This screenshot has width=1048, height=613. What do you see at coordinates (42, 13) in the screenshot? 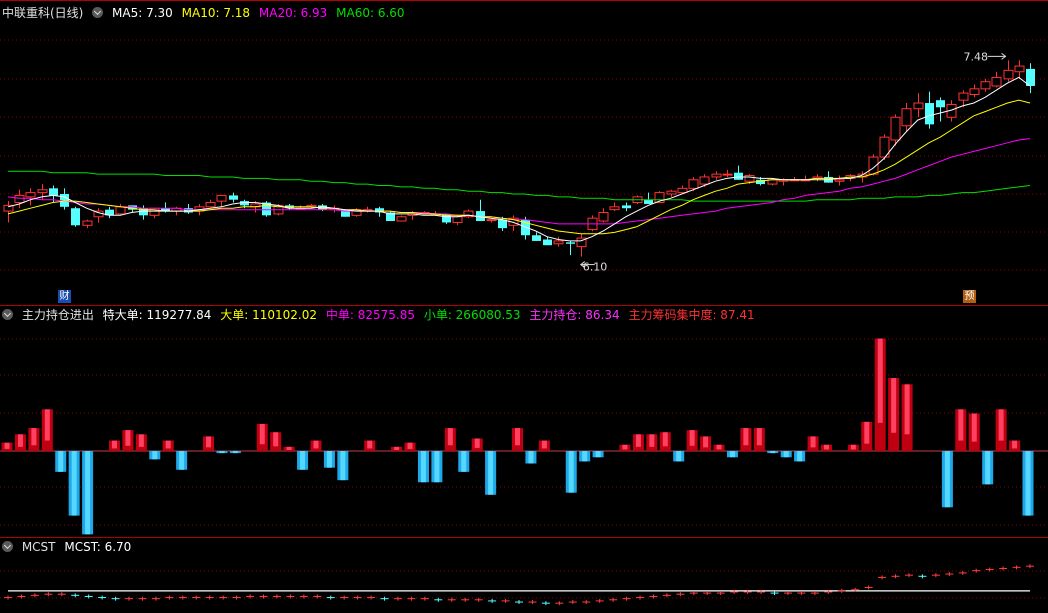
I see `stock-title: 中联重科(日线)` at bounding box center [42, 13].